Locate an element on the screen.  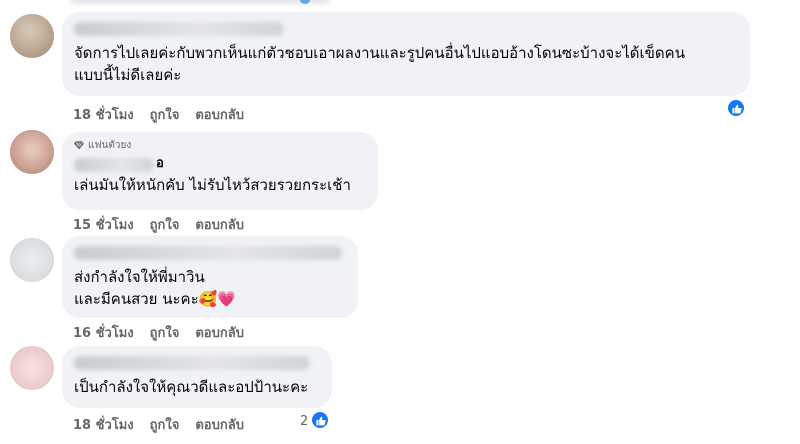
comment-text: เป็นกำลังใจให้คุณวดีและอปป้านะคะ is located at coordinates (191, 387).